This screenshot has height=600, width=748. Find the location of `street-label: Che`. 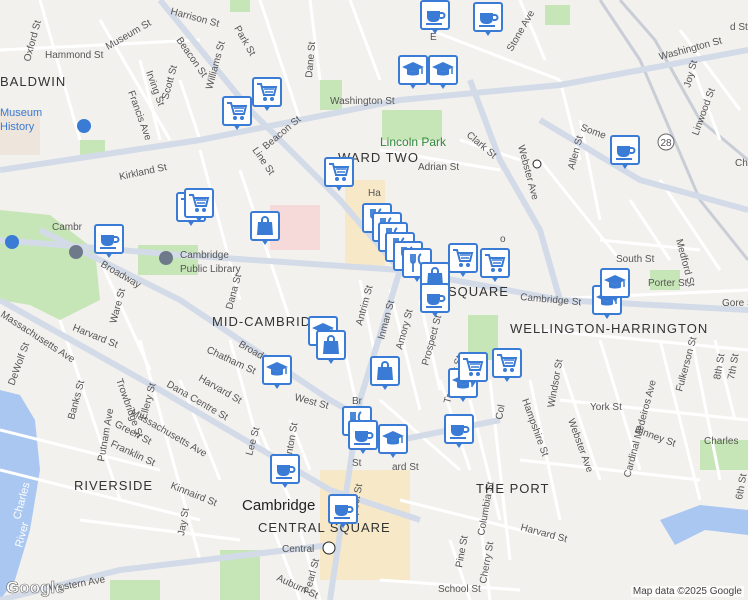

street-label: Che is located at coordinates (741, 163).